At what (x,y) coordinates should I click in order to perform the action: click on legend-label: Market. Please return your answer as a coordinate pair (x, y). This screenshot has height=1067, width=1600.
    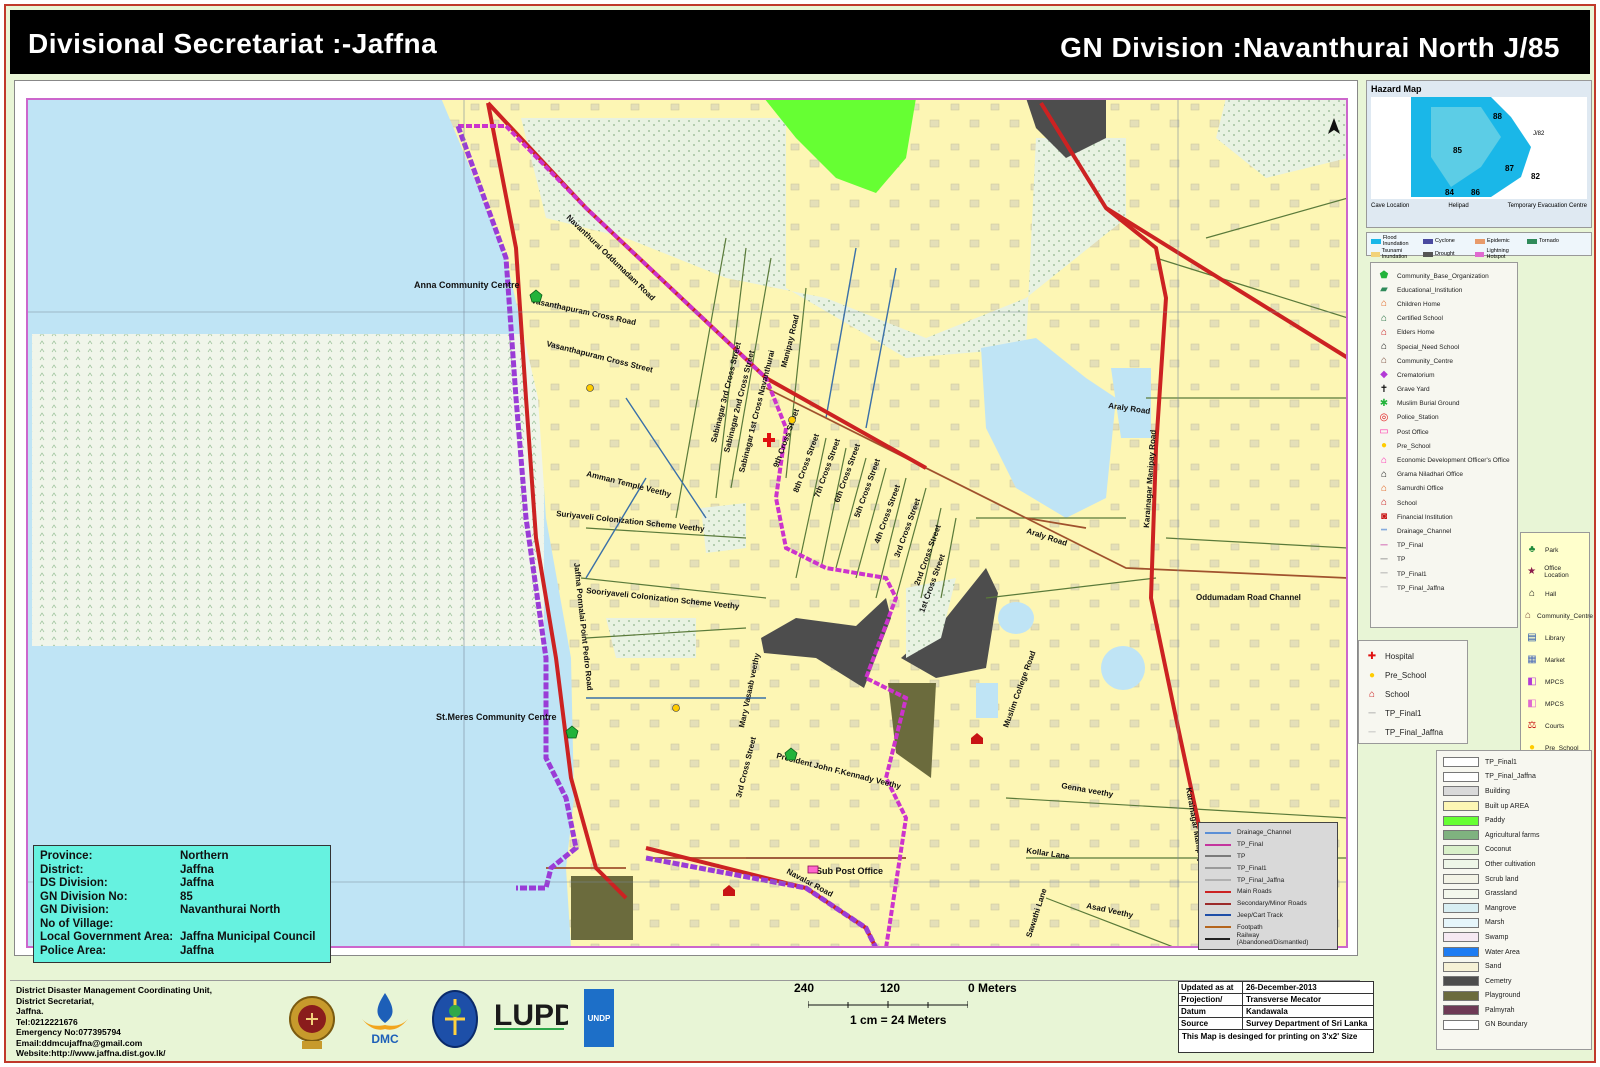
    Looking at the image, I should click on (1555, 660).